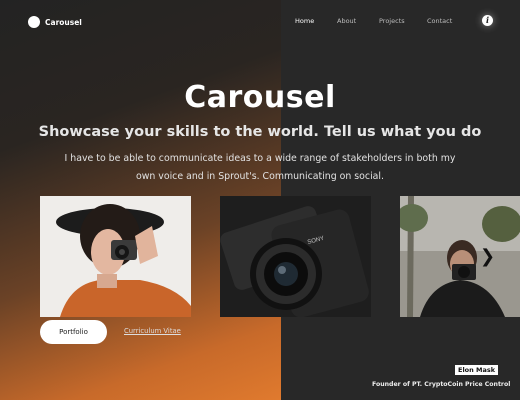 The image size is (520, 400). I want to click on circle-logo-icon, so click(34, 22).